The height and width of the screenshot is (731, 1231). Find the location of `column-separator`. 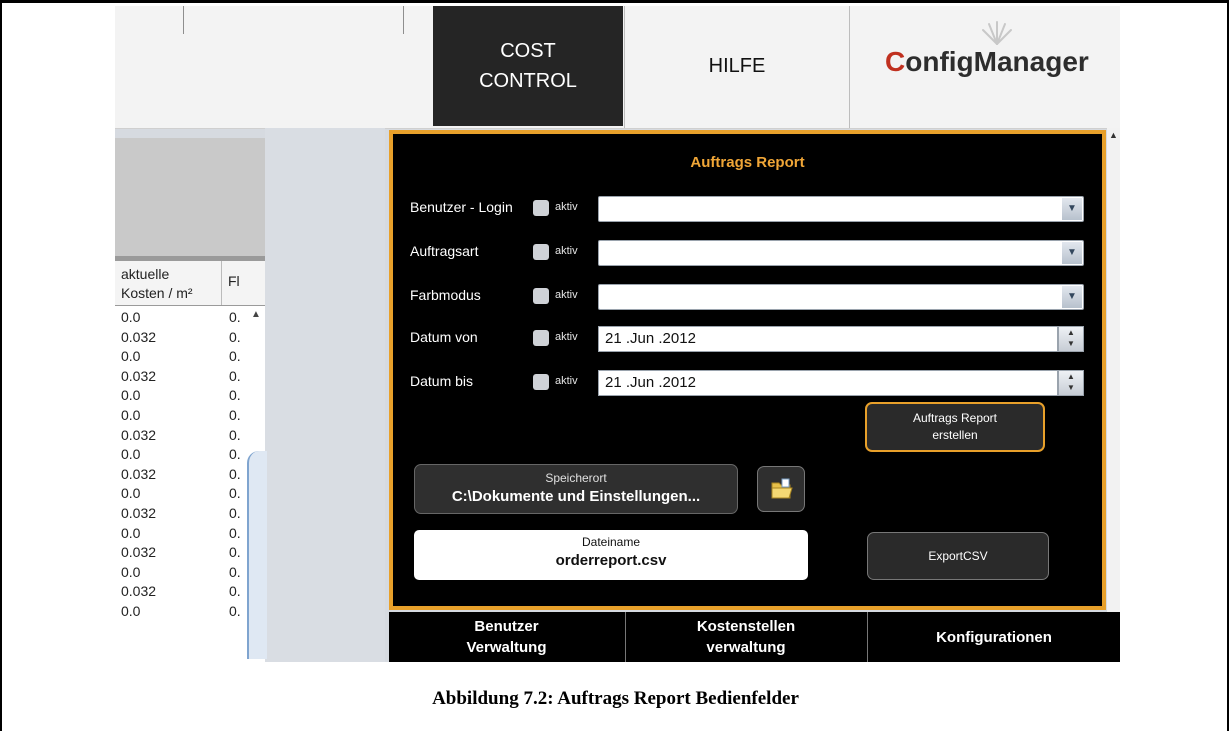

column-separator is located at coordinates (221, 283).